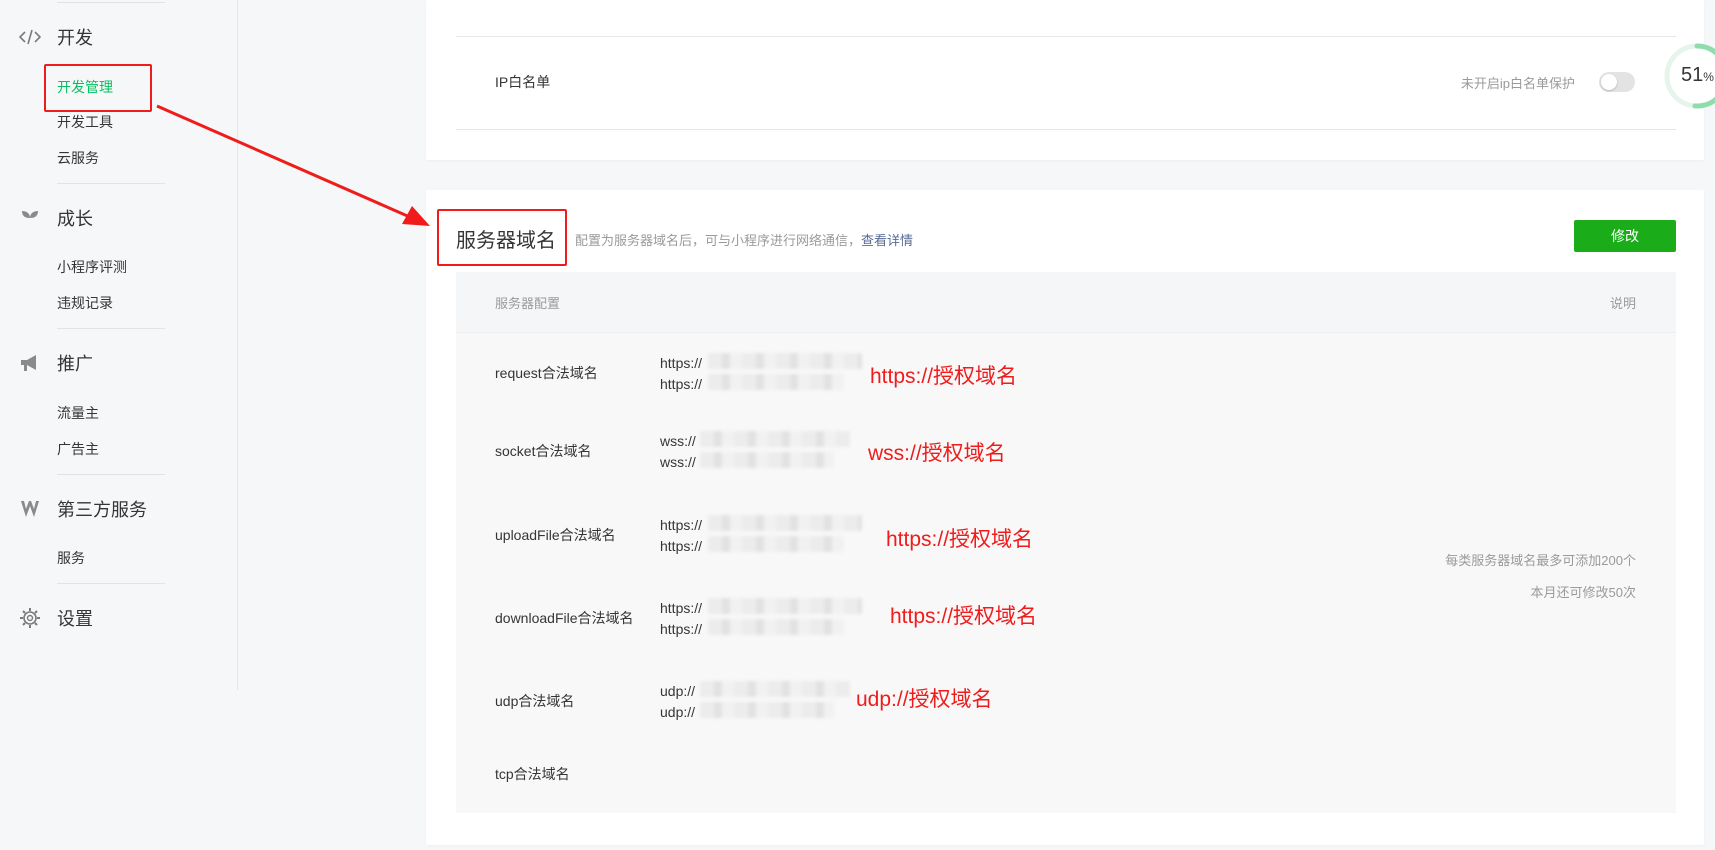 Image resolution: width=1715 pixels, height=850 pixels. What do you see at coordinates (532, 774) in the screenshot?
I see `row-name: tcp合法域名` at bounding box center [532, 774].